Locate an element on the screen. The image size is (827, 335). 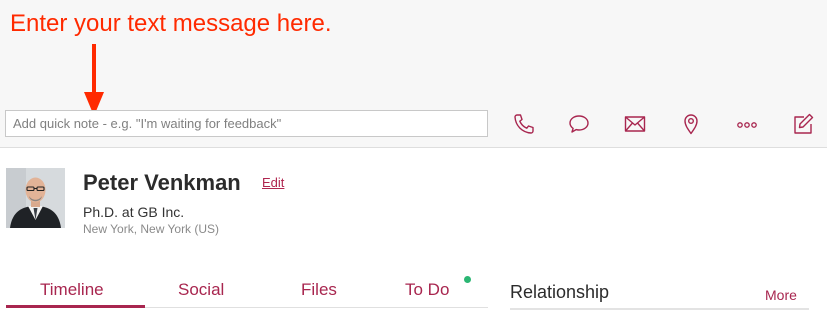
tab-social: Social is located at coordinates (201, 290).